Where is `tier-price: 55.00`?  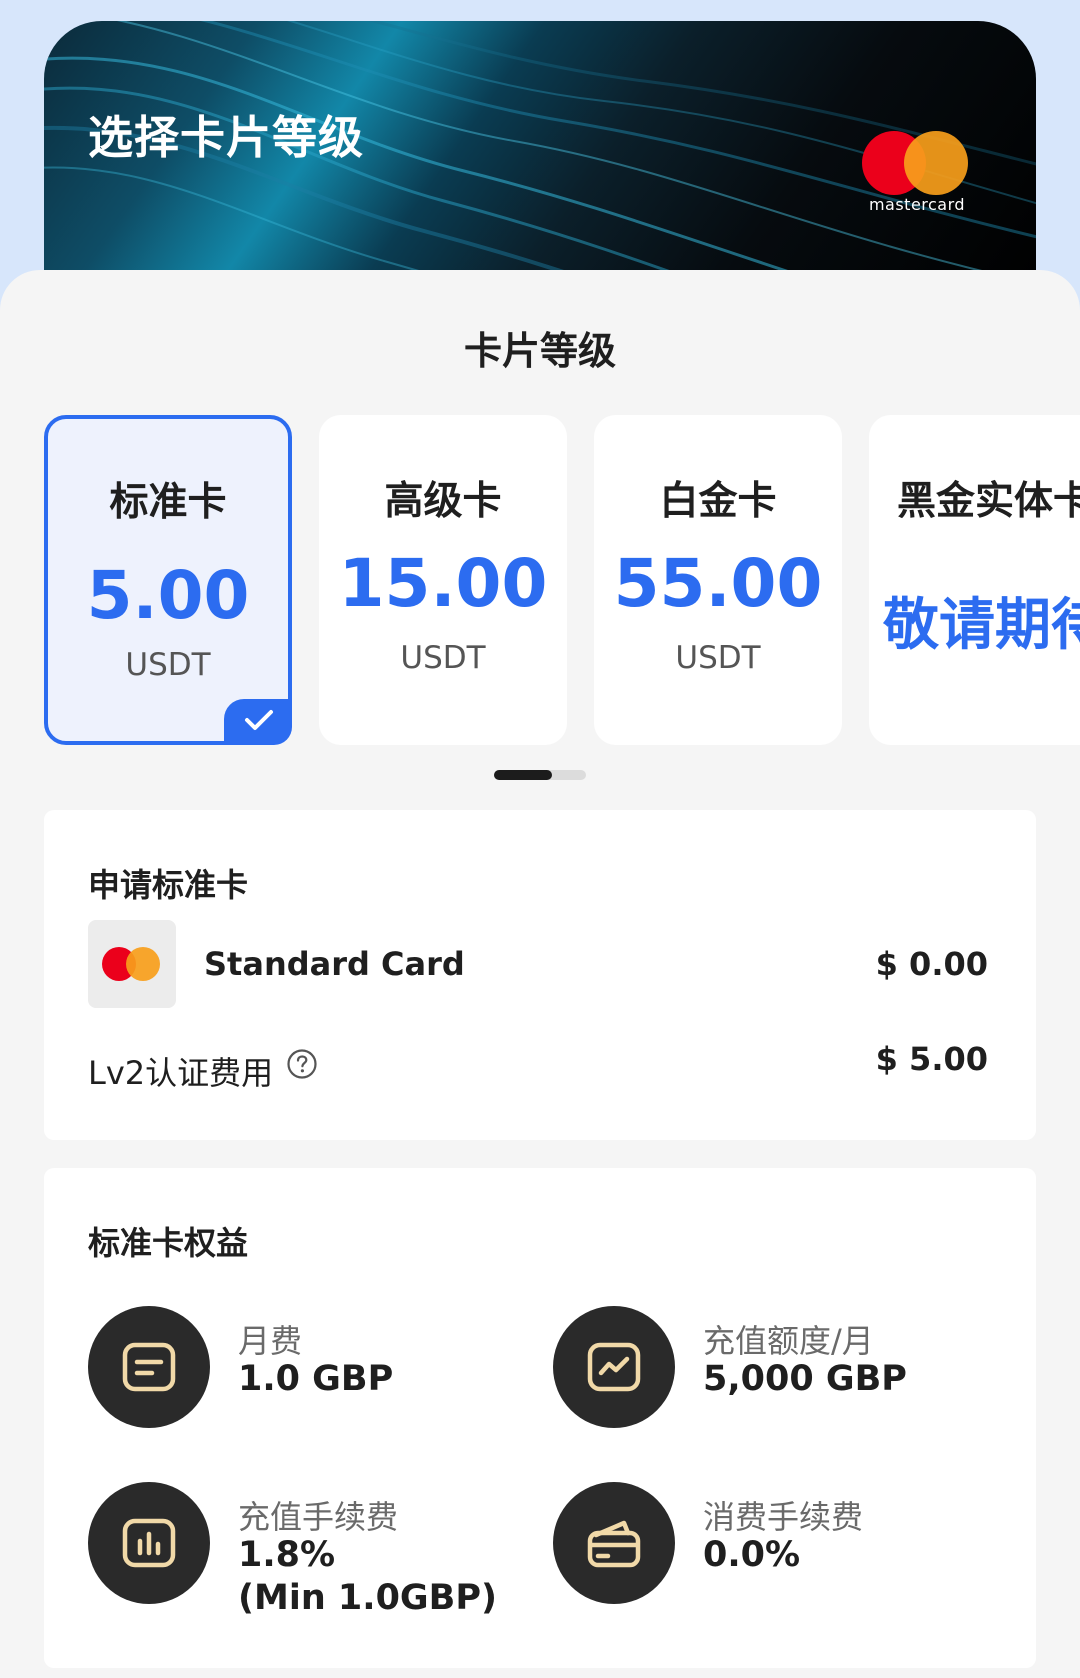
tier-price: 55.00 is located at coordinates (718, 583).